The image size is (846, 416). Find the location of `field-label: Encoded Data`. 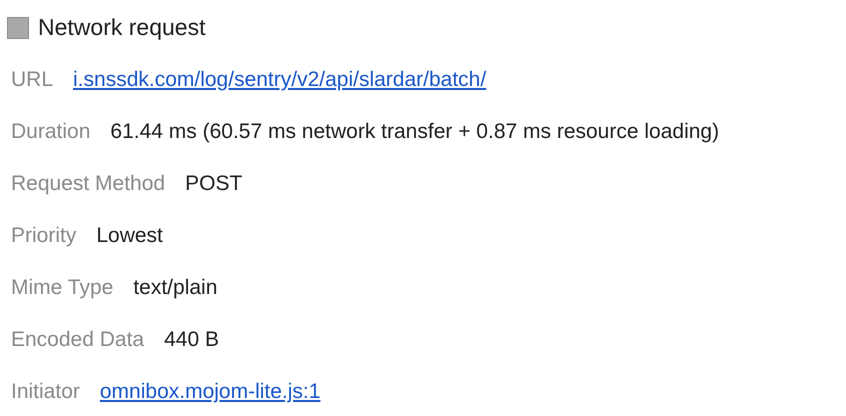

field-label: Encoded Data is located at coordinates (77, 340).